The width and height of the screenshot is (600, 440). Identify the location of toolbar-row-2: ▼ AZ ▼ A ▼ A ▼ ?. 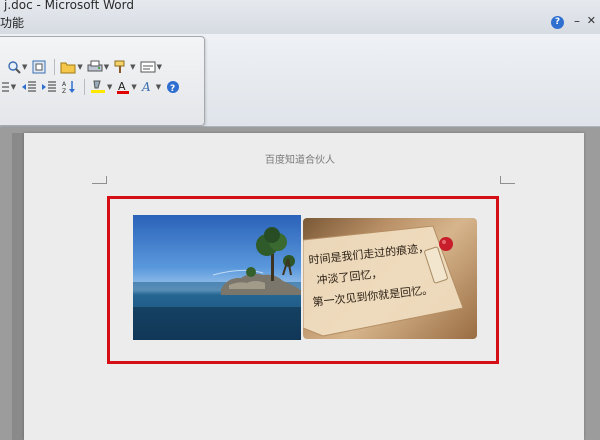
(92, 87).